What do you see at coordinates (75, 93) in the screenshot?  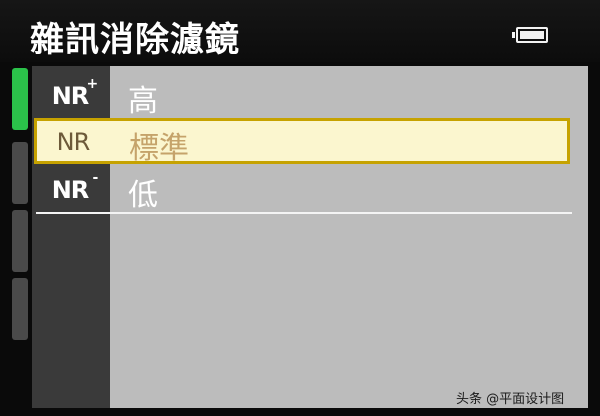 I see `nr-high-icon: NR +` at bounding box center [75, 93].